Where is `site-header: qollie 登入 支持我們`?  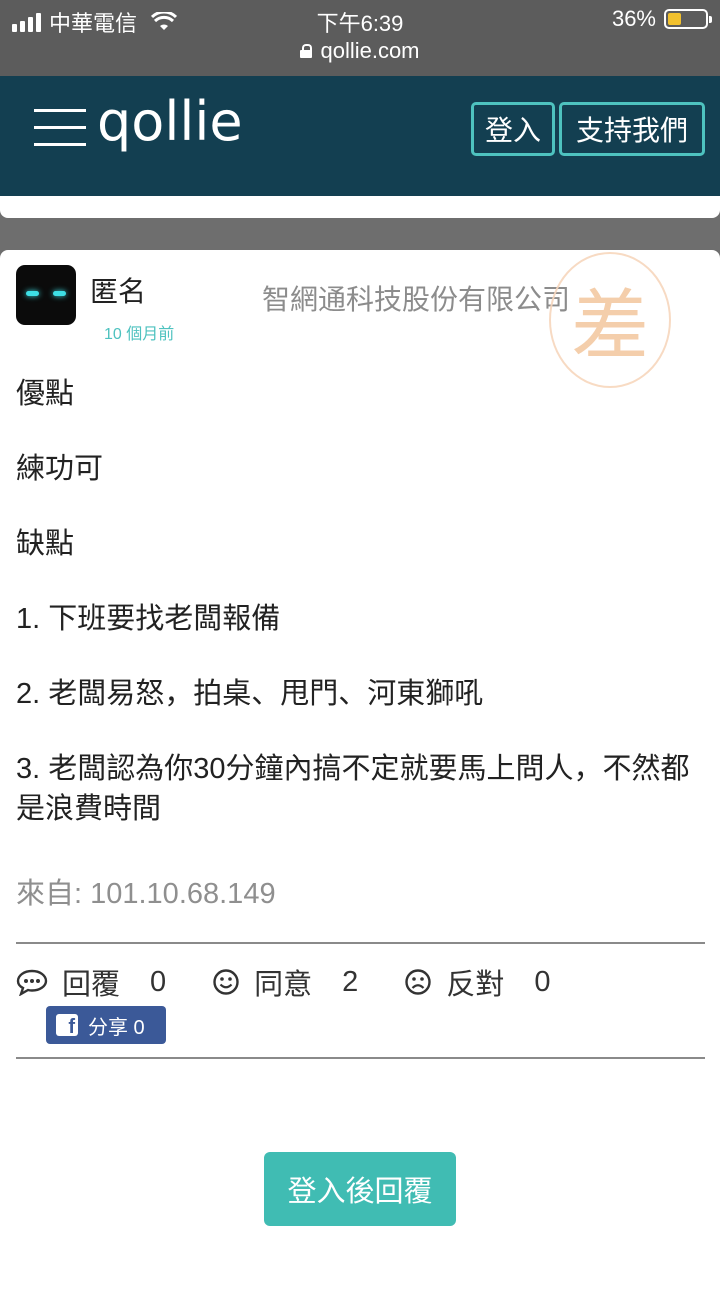
site-header: qollie 登入 支持我們 is located at coordinates (360, 136).